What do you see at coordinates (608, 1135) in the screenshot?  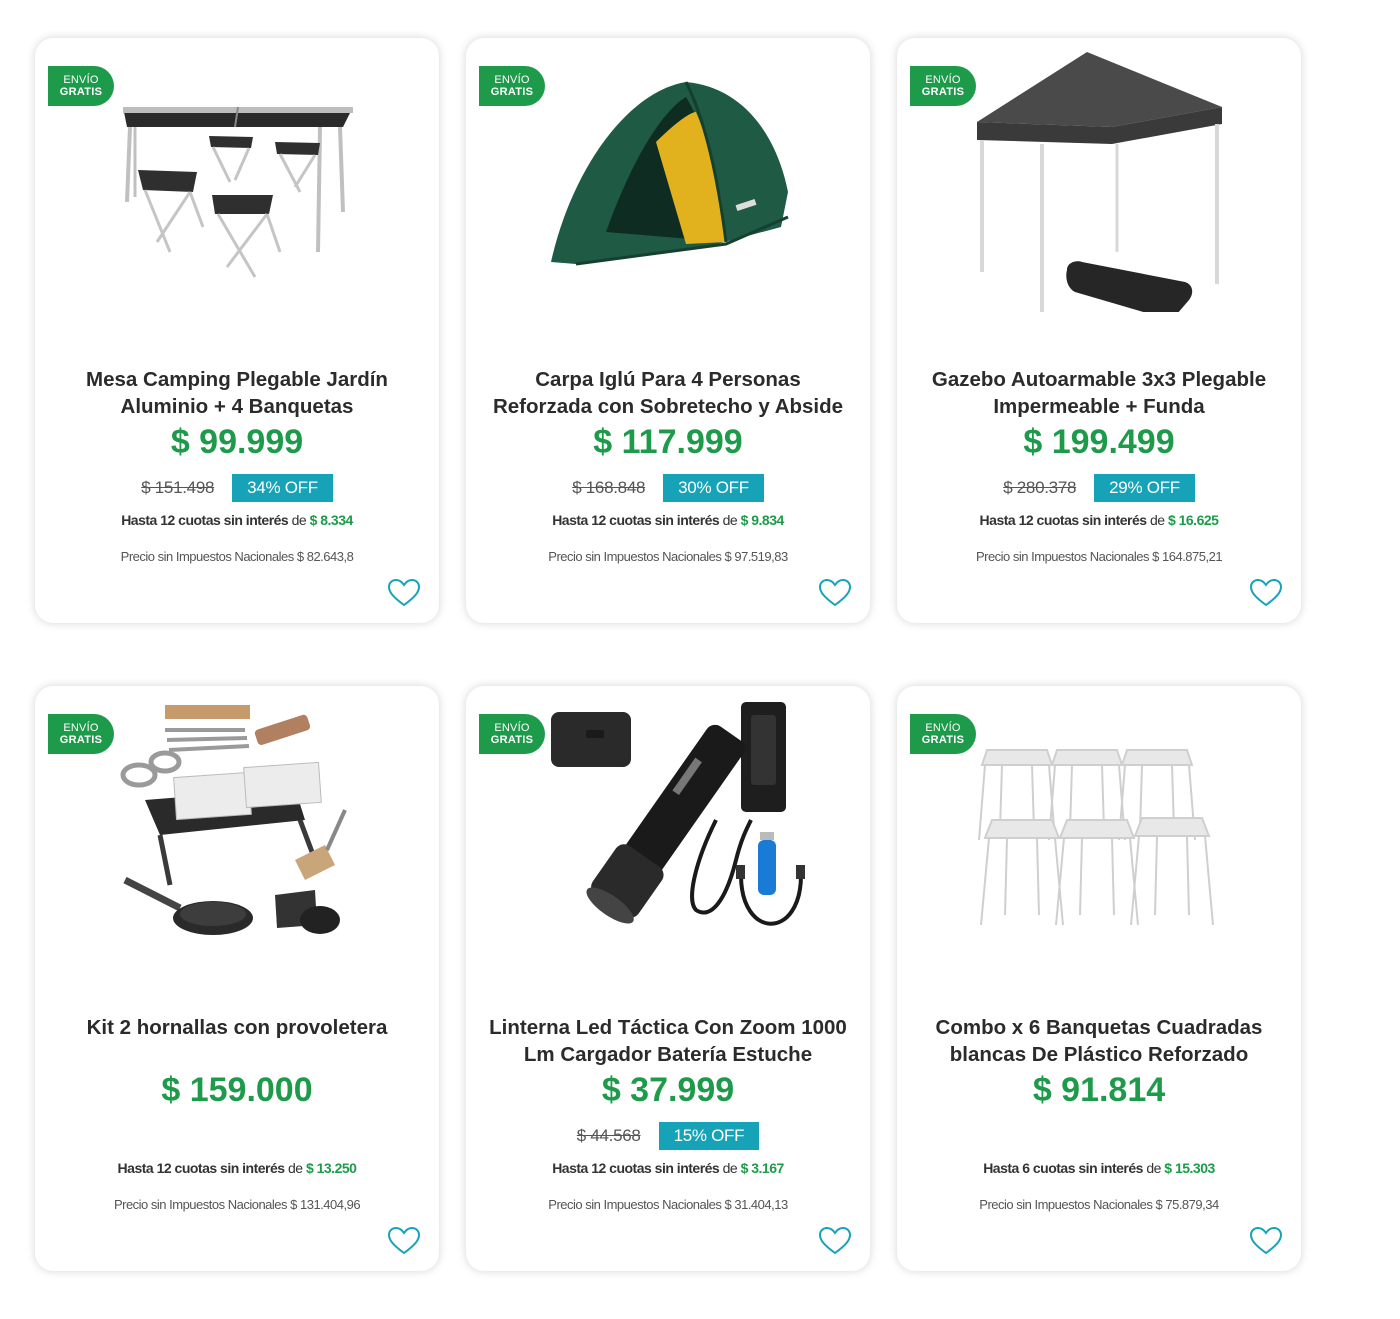 I see `old-price: $ 44.568` at bounding box center [608, 1135].